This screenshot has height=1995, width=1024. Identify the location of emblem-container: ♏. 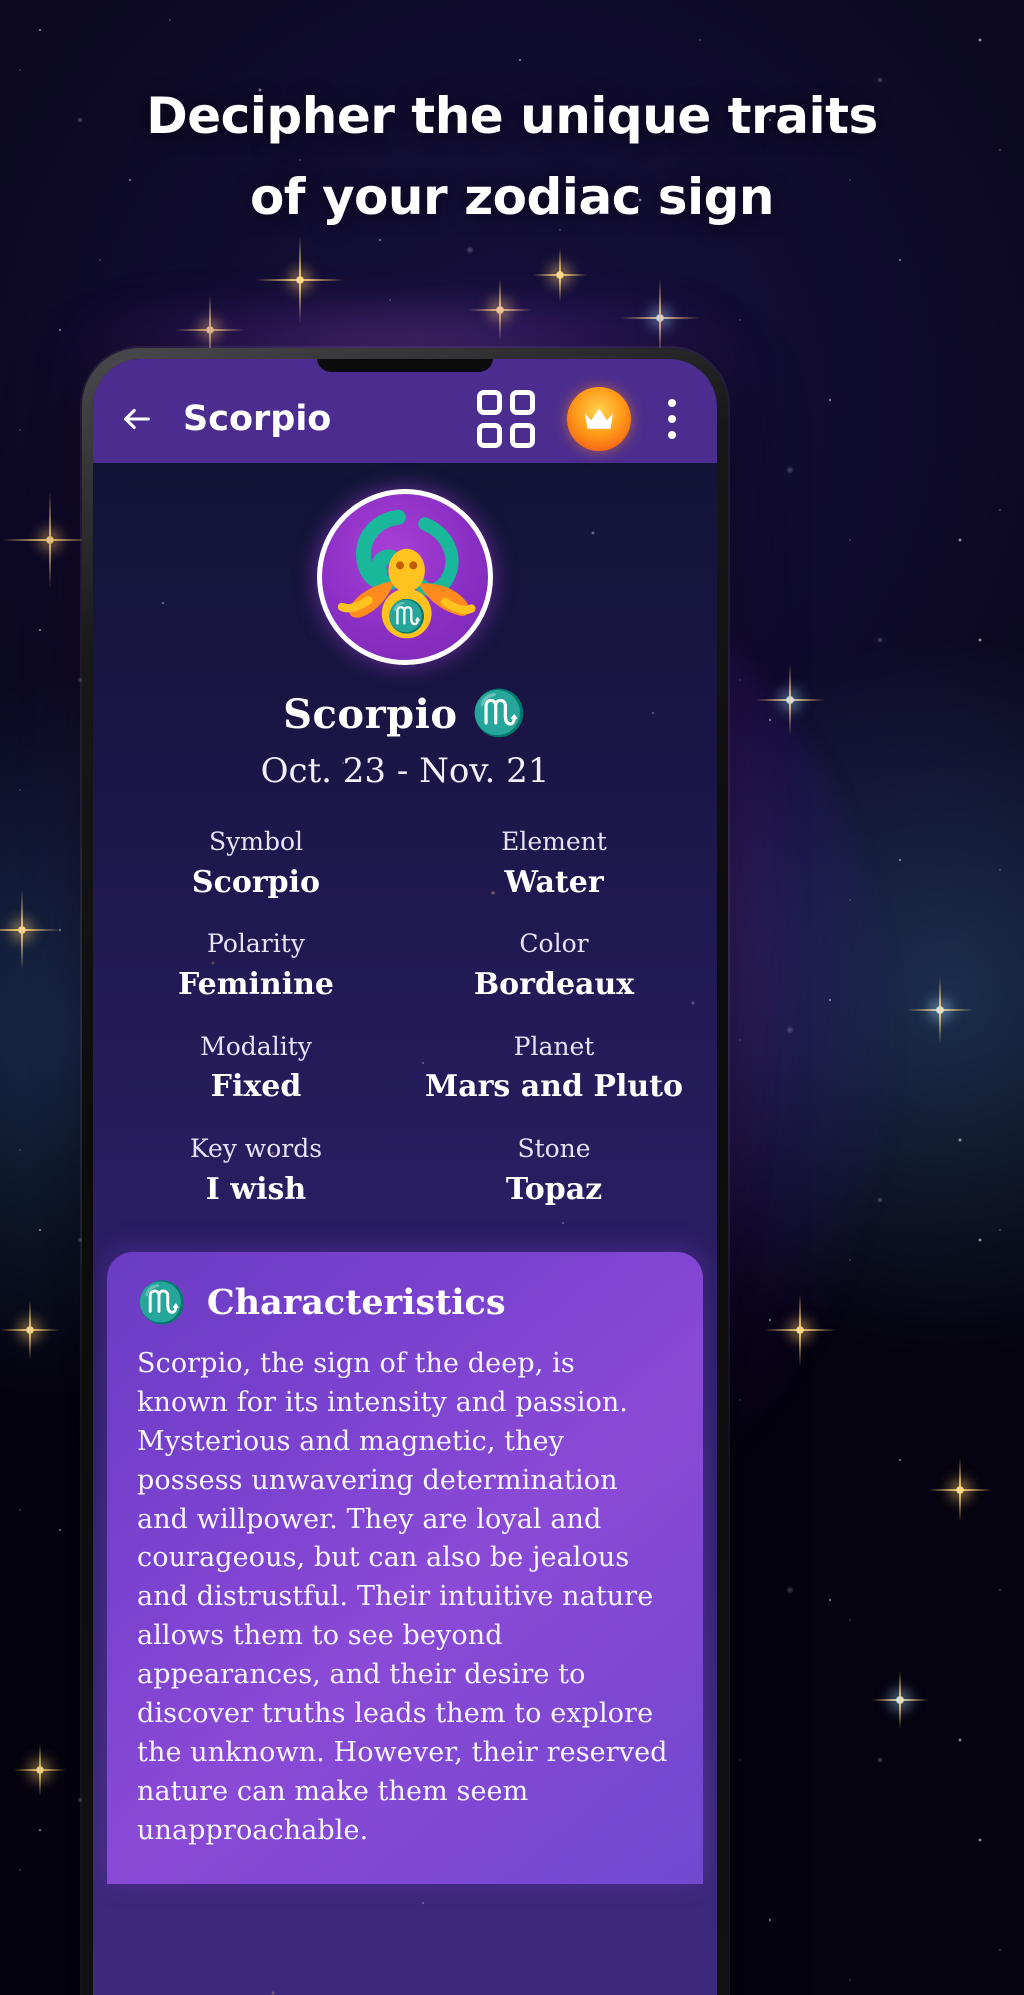
(405, 564).